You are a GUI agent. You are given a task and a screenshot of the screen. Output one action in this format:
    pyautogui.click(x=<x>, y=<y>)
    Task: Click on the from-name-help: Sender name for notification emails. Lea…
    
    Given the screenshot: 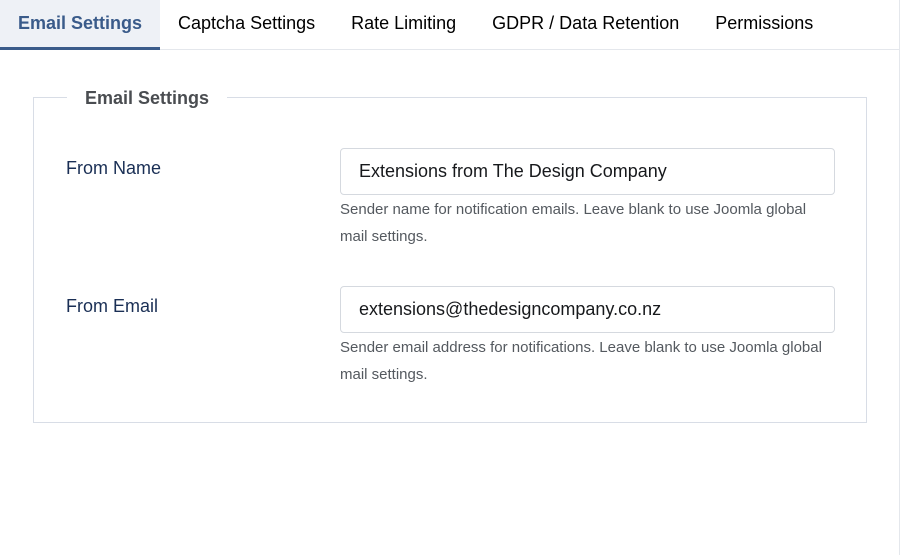 What is the action you would take?
    pyautogui.click(x=573, y=223)
    